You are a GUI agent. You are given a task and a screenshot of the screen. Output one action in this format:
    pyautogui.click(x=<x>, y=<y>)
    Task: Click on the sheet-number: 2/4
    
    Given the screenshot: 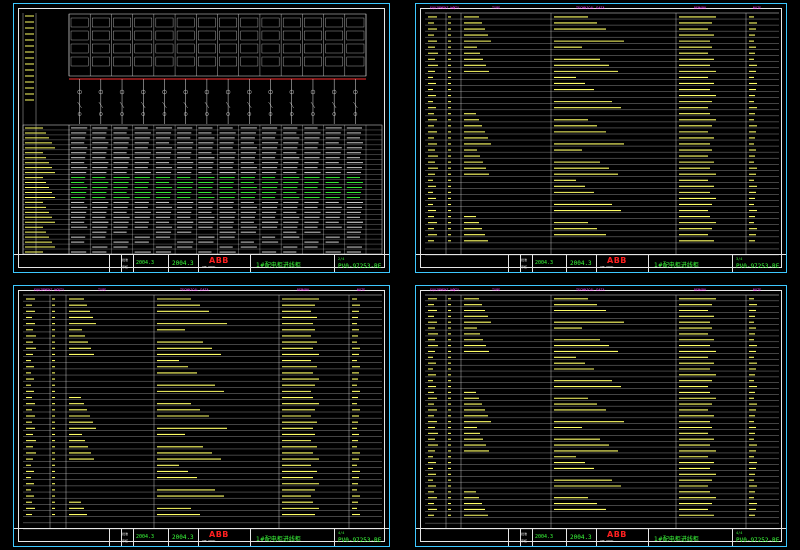 What is the action you would take?
    pyautogui.click(x=341, y=259)
    